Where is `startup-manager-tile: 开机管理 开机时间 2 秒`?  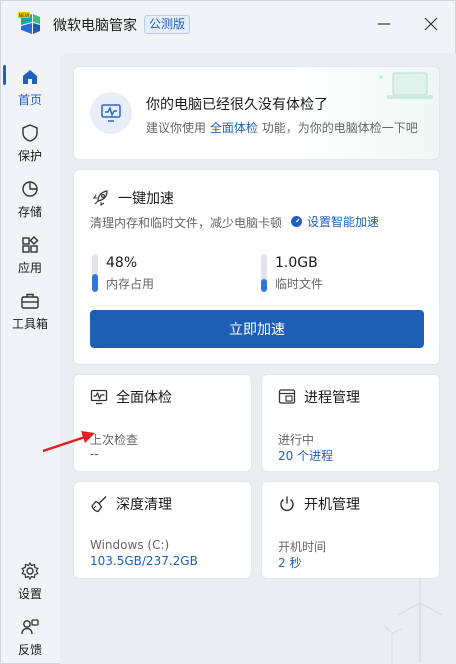 startup-manager-tile: 开机管理 开机时间 2 秒 is located at coordinates (350, 530).